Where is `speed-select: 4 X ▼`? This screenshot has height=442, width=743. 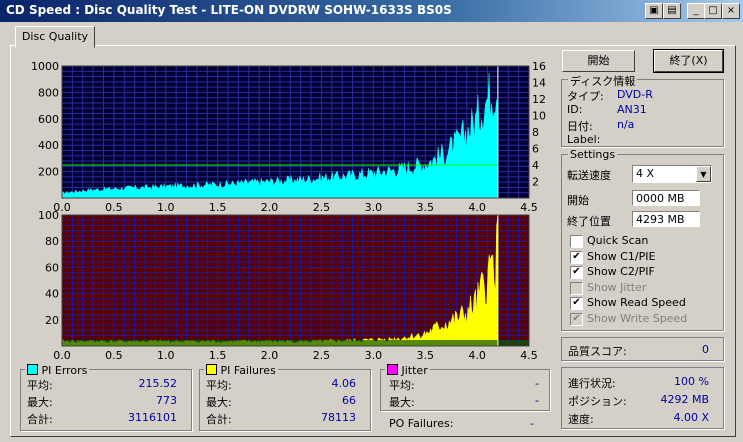
speed-select: 4 X ▼ is located at coordinates (672, 174).